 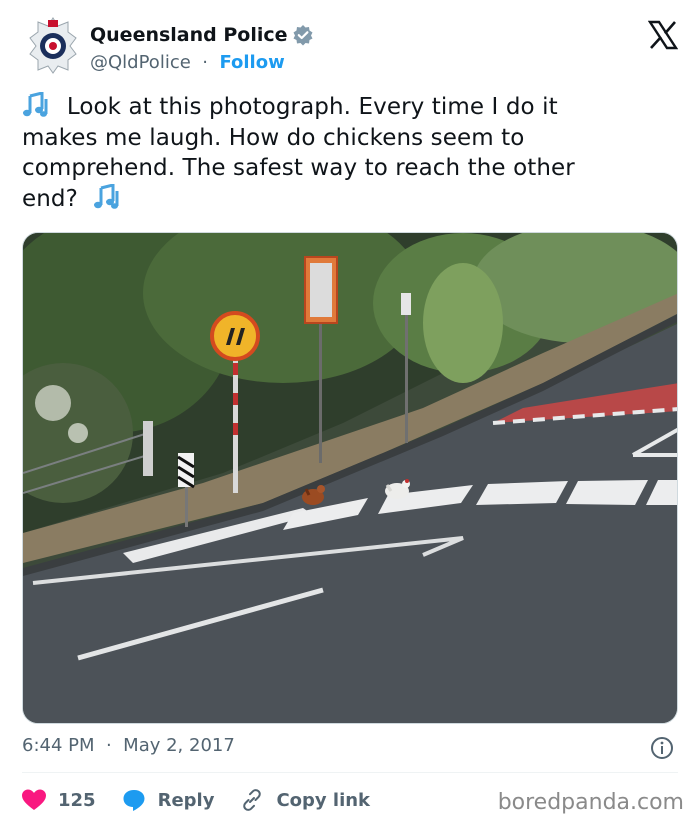 What do you see at coordinates (273, 137) in the screenshot?
I see `tweet-line-2: makes me laugh. How do chickens seem to` at bounding box center [273, 137].